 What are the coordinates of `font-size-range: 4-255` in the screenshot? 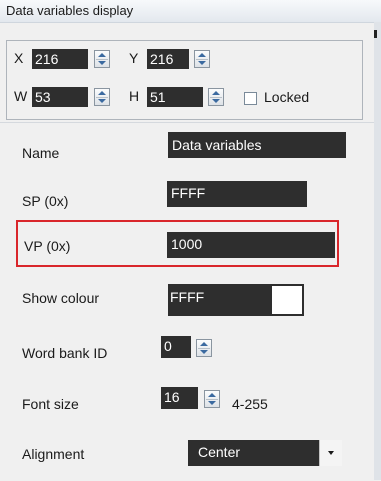 It's located at (250, 404).